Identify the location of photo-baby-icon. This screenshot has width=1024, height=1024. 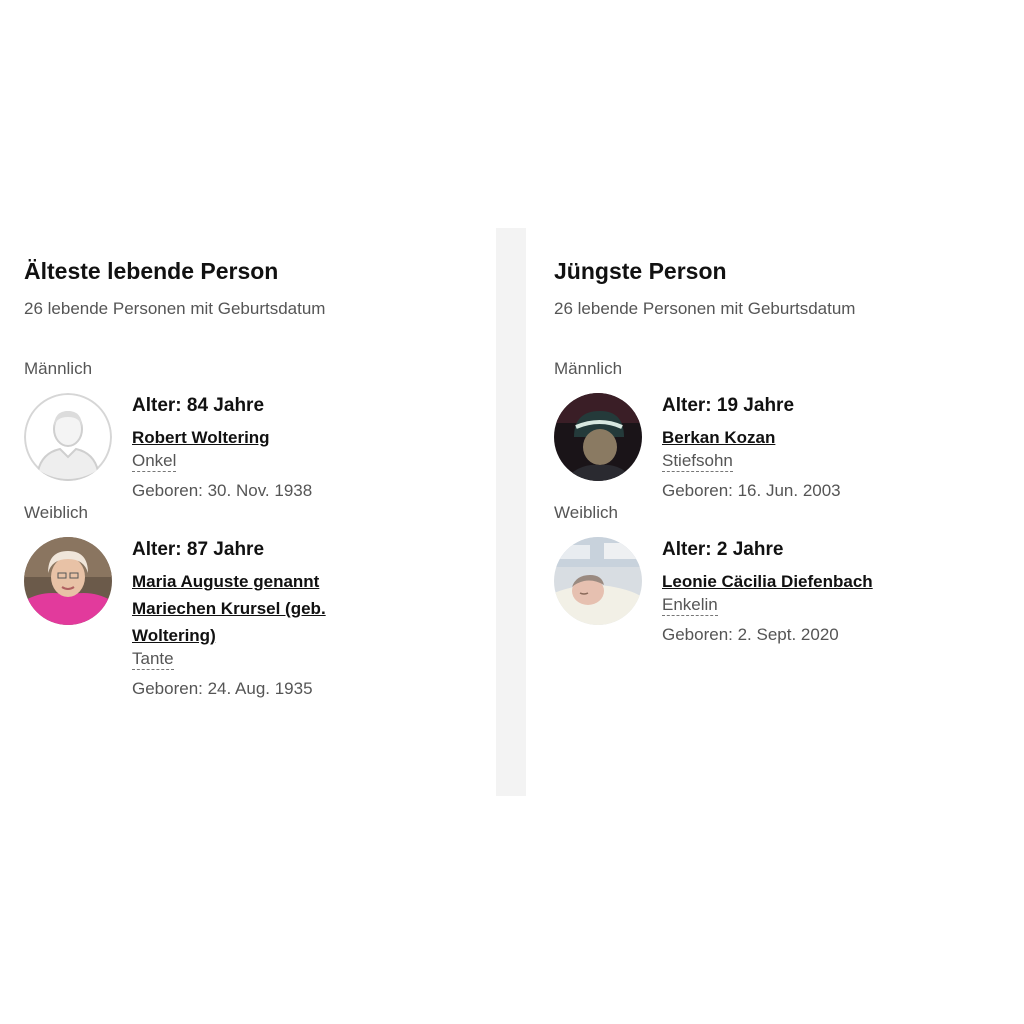
(598, 581).